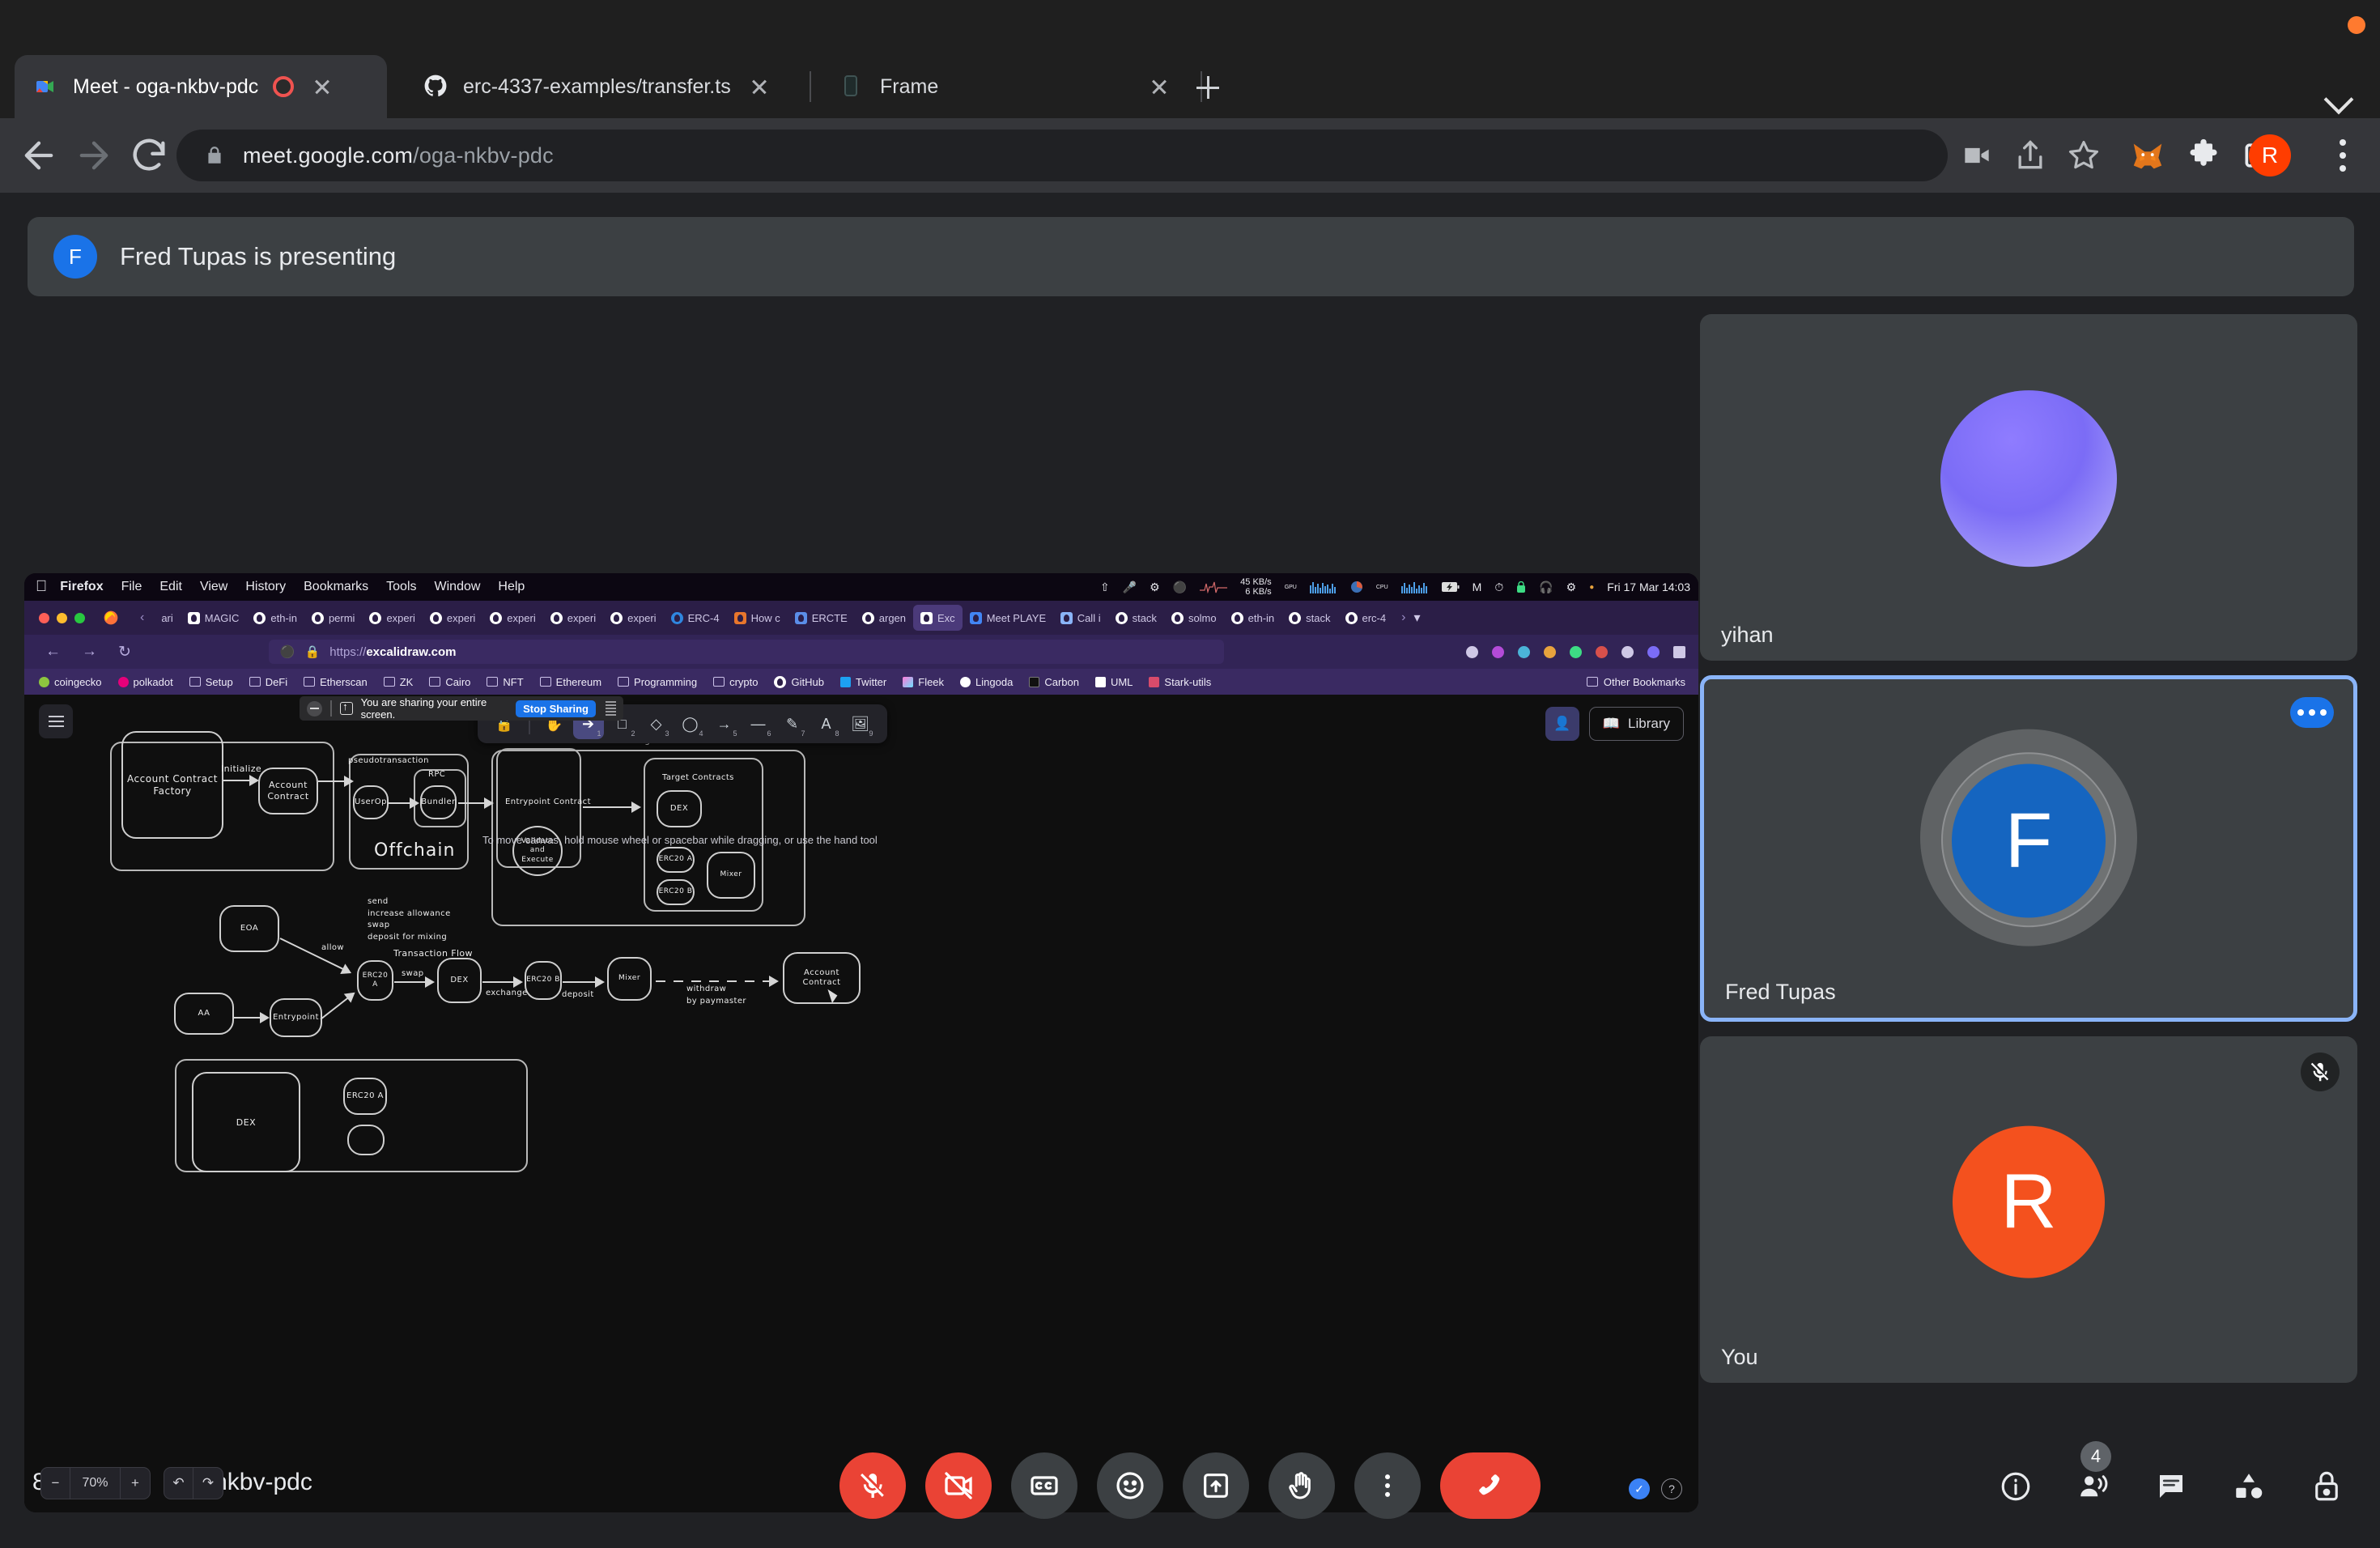 The image size is (2380, 1548). Describe the element at coordinates (296, 1018) in the screenshot. I see `diagram-node-entrypoint-2: Entrypoint` at that location.